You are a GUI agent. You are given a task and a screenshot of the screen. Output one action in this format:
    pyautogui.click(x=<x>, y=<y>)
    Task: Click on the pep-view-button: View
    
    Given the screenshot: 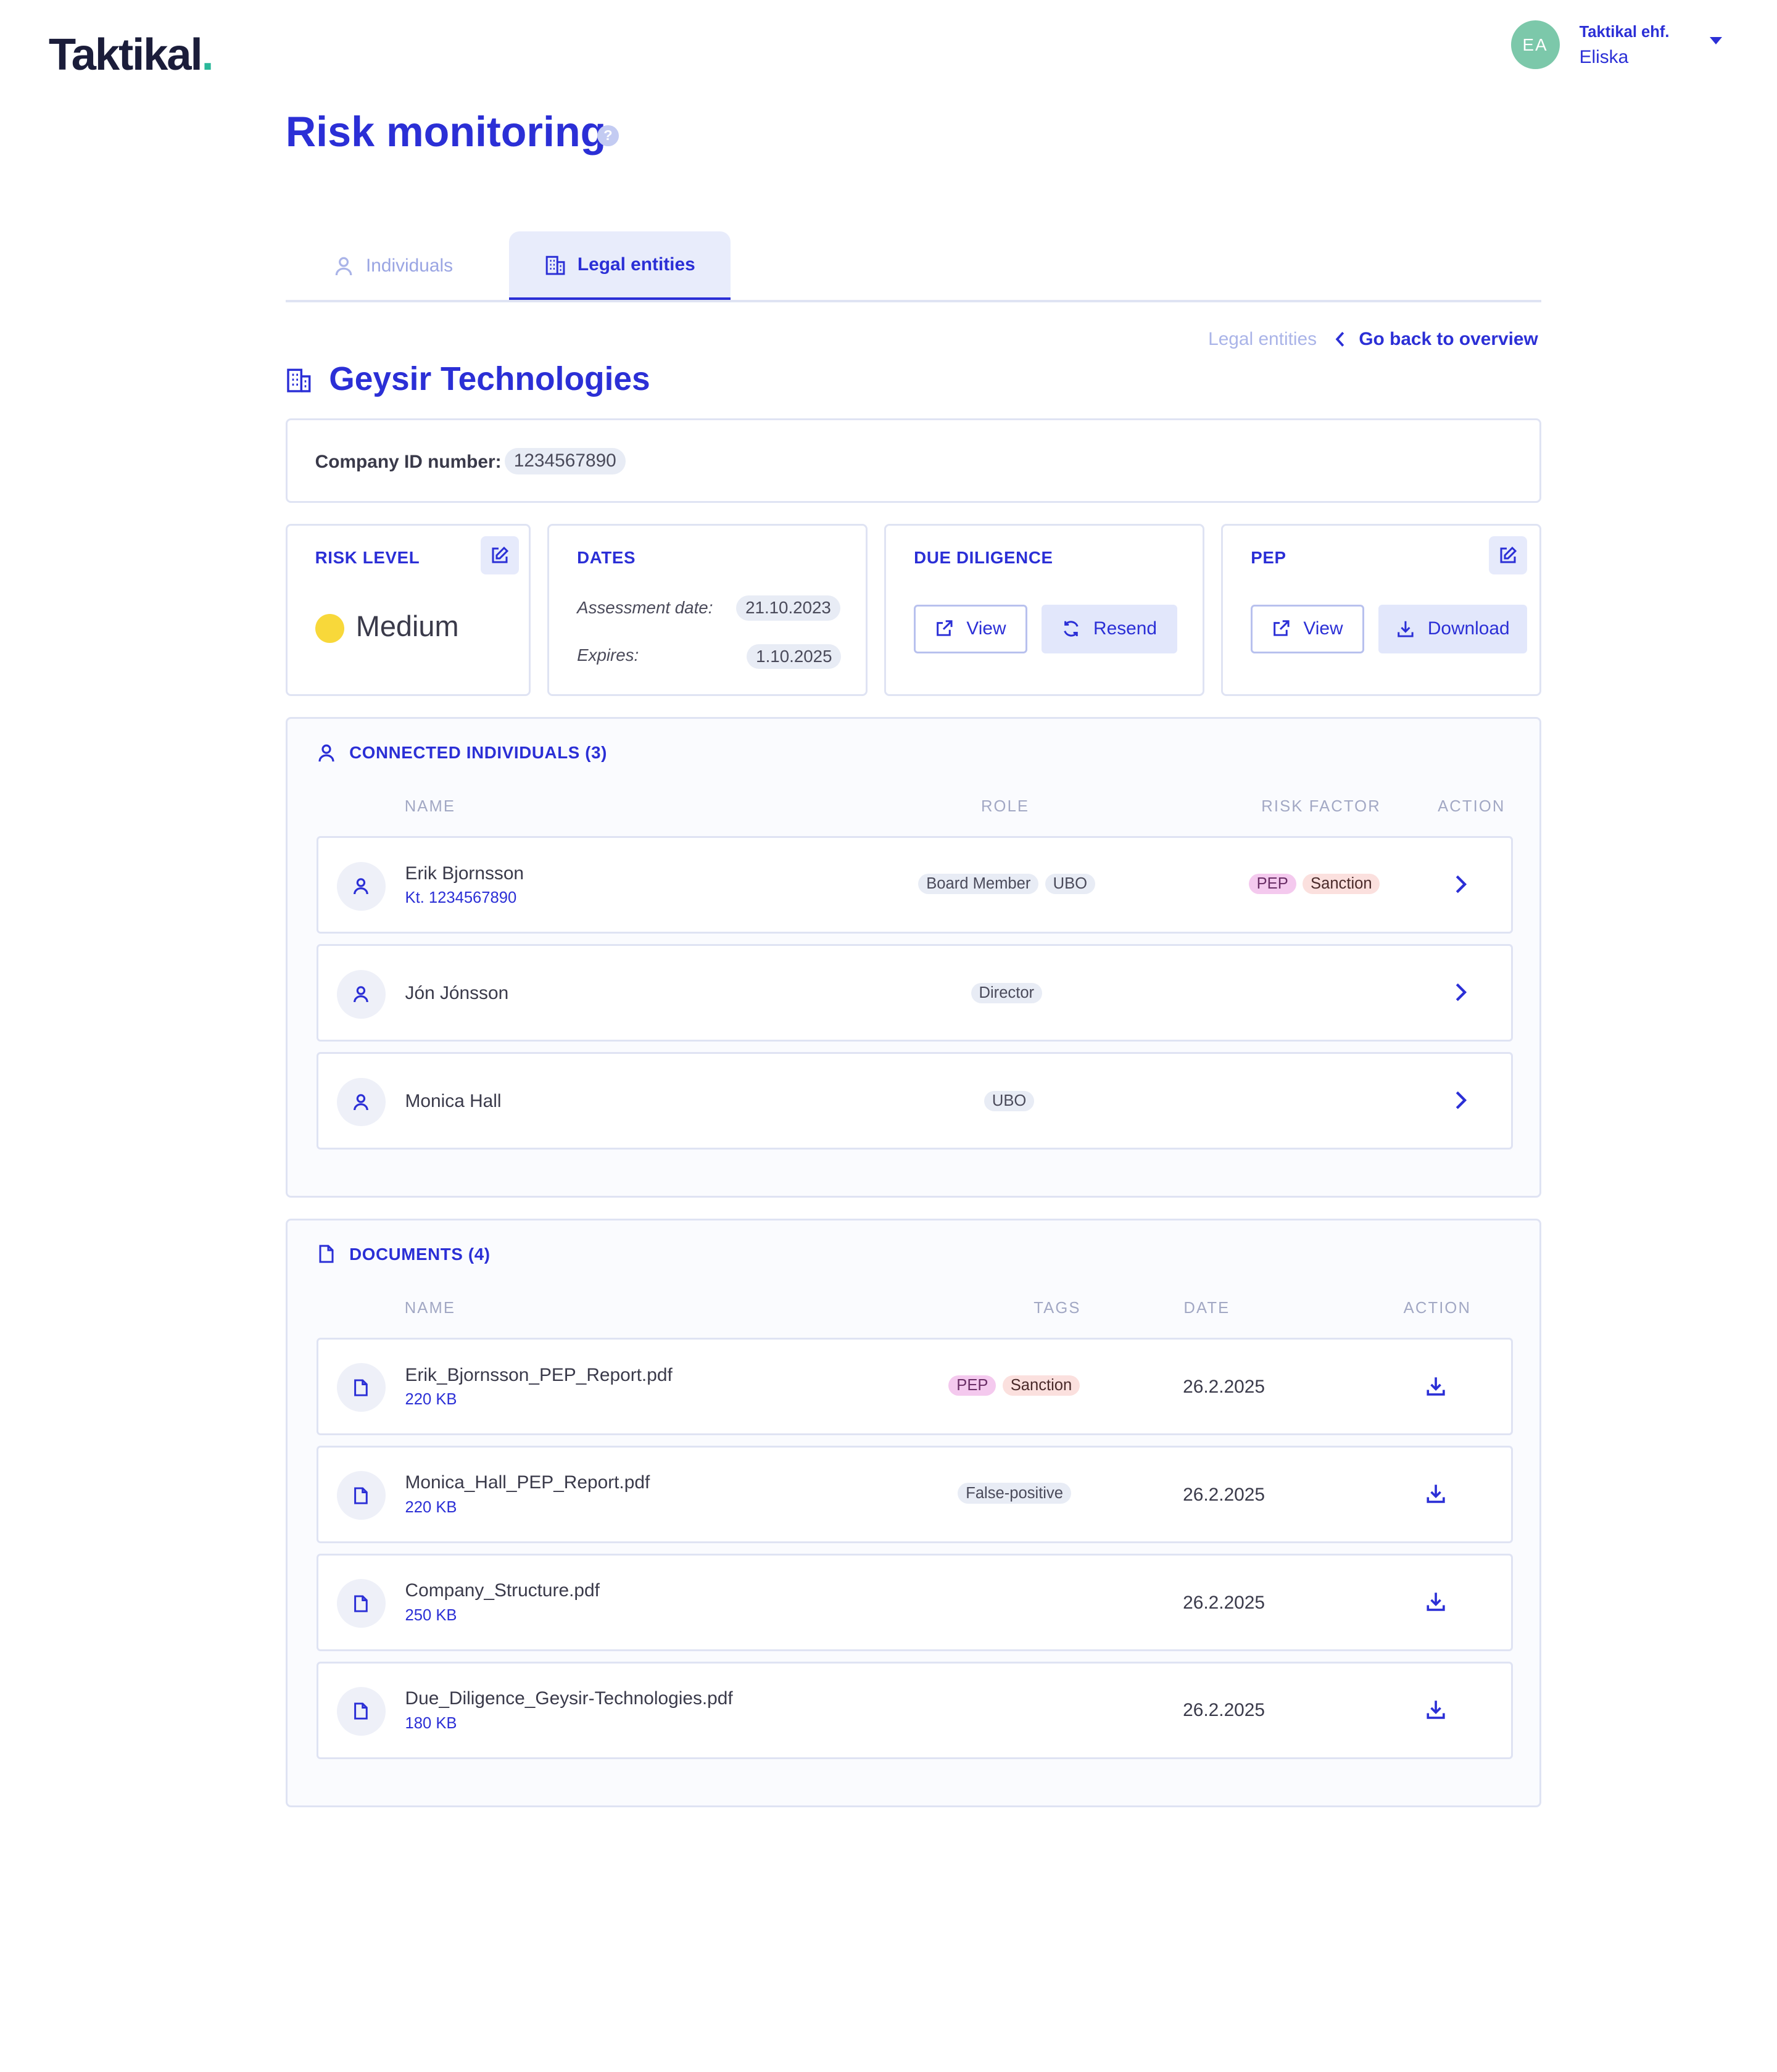 What is the action you would take?
    pyautogui.click(x=1307, y=628)
    